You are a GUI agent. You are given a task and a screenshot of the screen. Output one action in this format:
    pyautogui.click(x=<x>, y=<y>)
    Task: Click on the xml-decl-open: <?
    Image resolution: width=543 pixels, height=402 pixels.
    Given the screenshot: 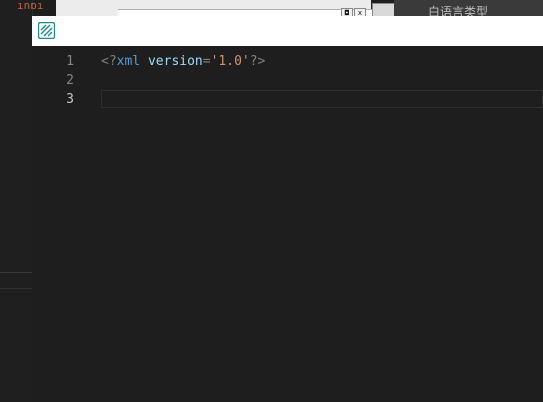 What is the action you would take?
    pyautogui.click(x=109, y=61)
    